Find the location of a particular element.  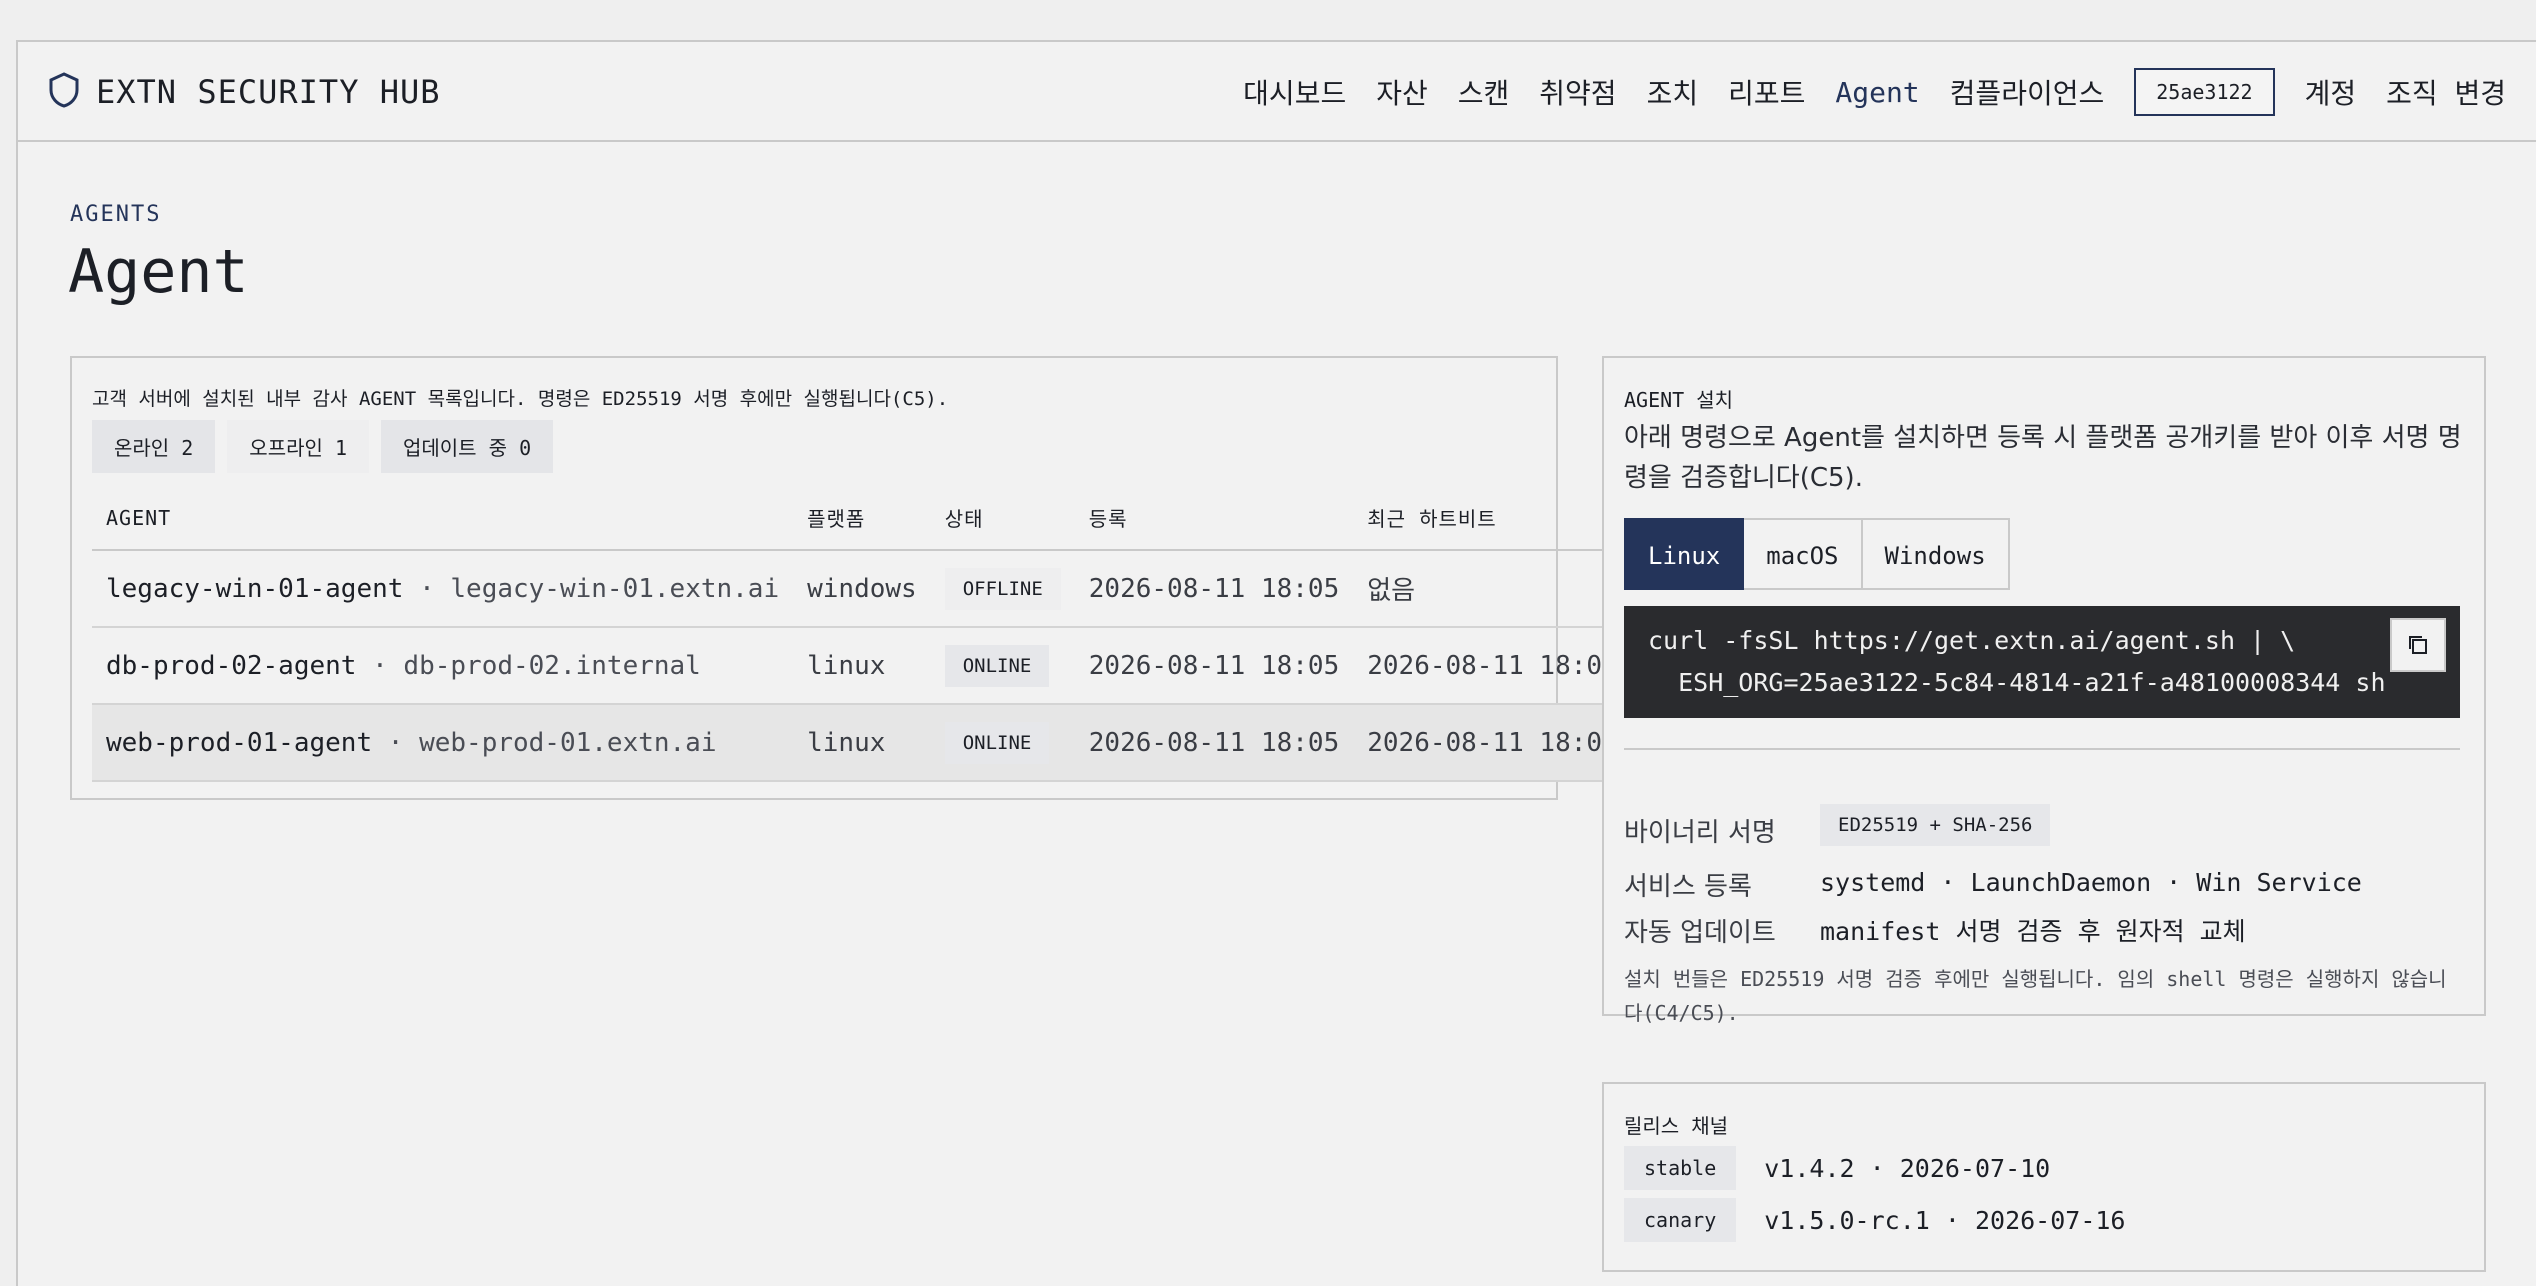

table-header-row: AGENT 플랫폼 상태 등록 최근 하트비트 is located at coordinates (862, 518).